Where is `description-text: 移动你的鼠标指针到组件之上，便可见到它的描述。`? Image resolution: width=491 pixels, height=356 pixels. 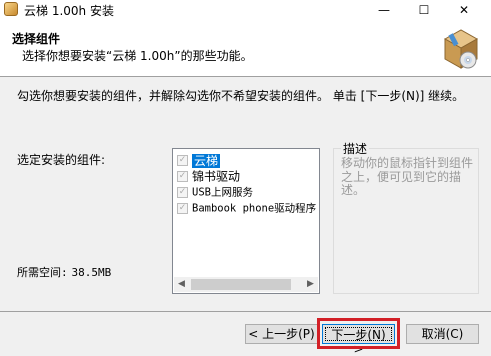
description-text: 移动你的鼠标指针到组件之上，便可见到它的描述。 is located at coordinates (407, 176).